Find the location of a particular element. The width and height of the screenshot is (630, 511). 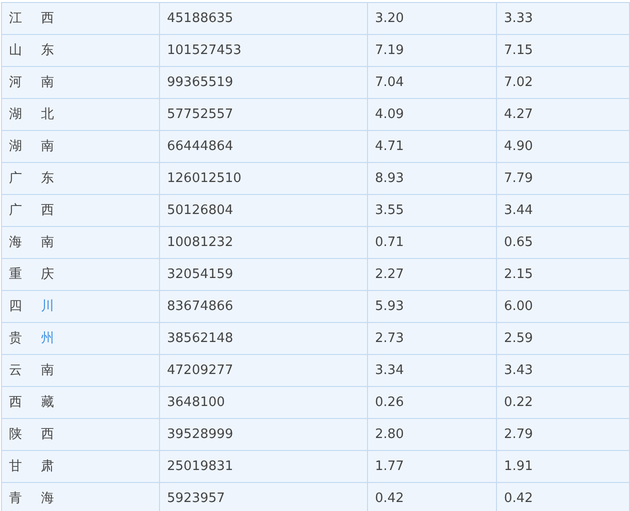

province-name: 江 is located at coordinates (15, 19).